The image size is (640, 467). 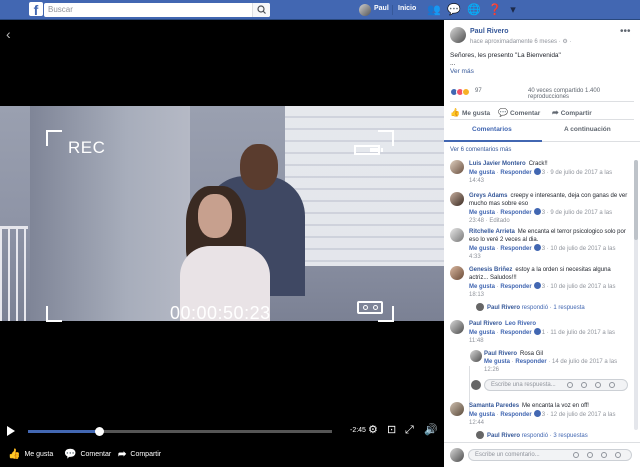 I want to click on menu-caret-icon: ▾, so click(x=513, y=10).